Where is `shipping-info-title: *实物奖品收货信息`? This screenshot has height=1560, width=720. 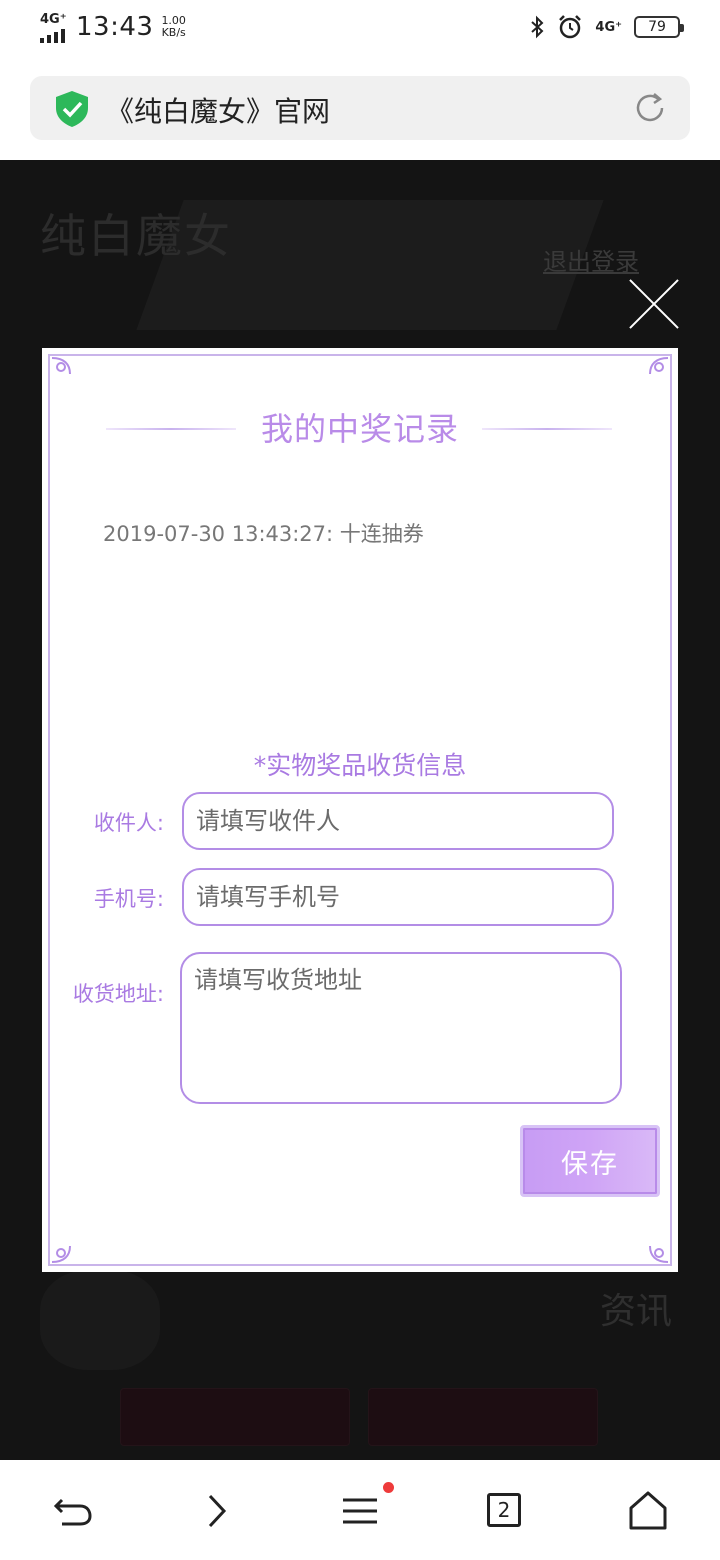 shipping-info-title: *实物奖品收货信息 is located at coordinates (360, 765).